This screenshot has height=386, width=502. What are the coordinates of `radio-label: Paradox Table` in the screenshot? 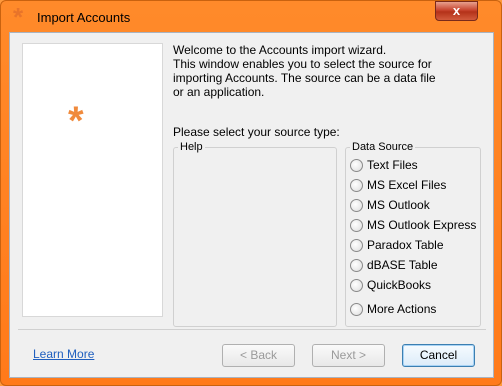 It's located at (405, 245).